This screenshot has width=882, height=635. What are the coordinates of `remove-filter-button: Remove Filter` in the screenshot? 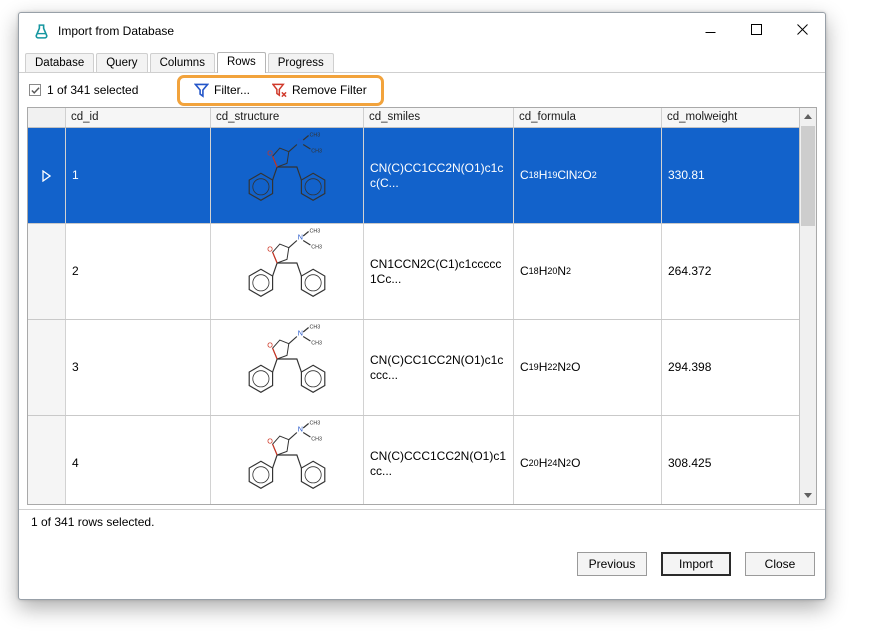 It's located at (319, 90).